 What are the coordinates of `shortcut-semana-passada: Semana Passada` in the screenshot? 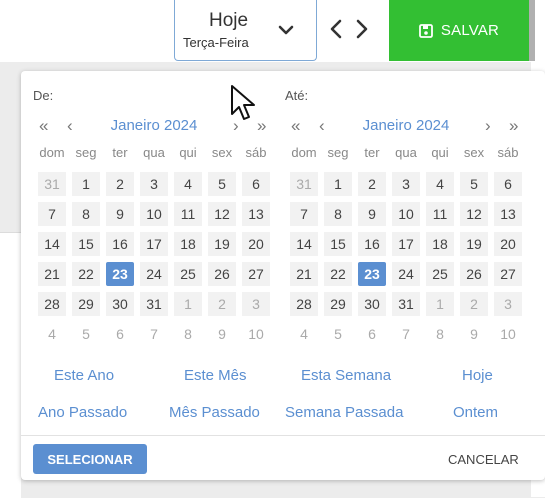 It's located at (344, 412).